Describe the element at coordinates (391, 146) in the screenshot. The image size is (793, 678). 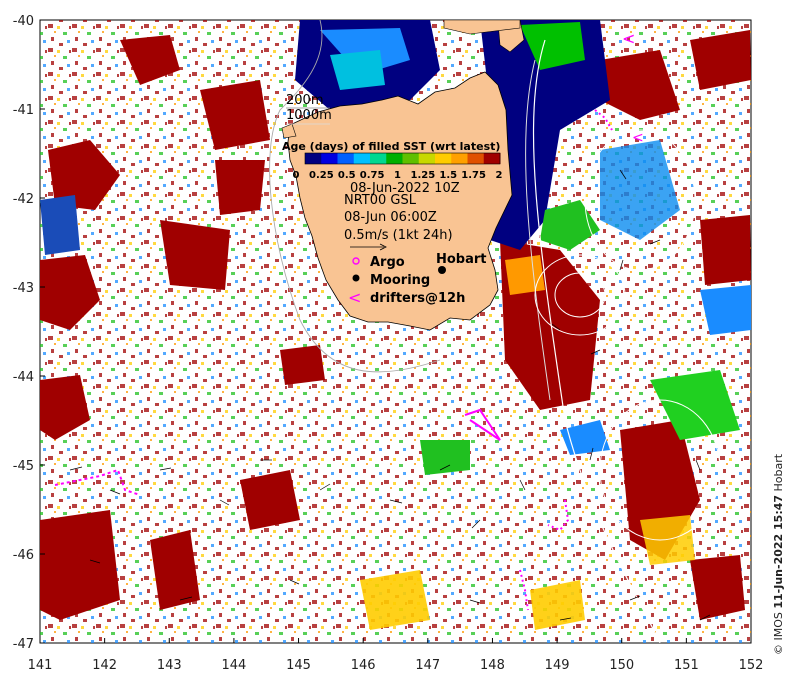
I see `colorbar-title: Age (days) of filled SST (wrt latest)` at that location.